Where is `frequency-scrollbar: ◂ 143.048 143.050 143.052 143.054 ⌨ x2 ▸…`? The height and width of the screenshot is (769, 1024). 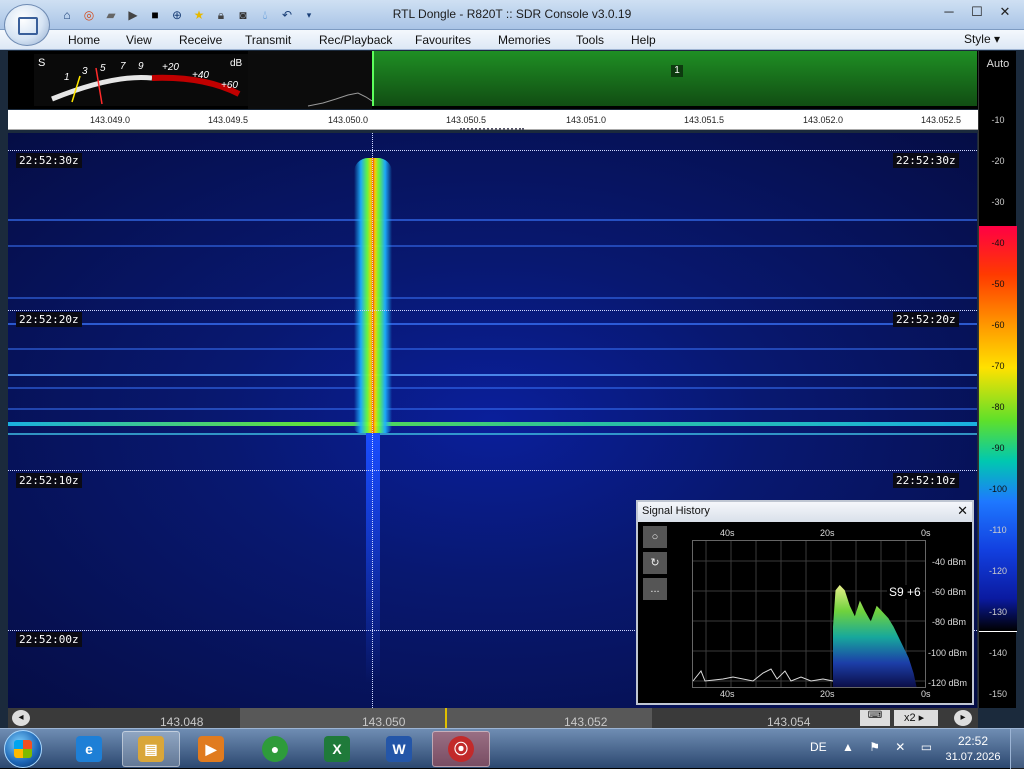 frequency-scrollbar: ◂ 143.048 143.050 143.052 143.054 ⌨ x2 ▸… is located at coordinates (493, 718).